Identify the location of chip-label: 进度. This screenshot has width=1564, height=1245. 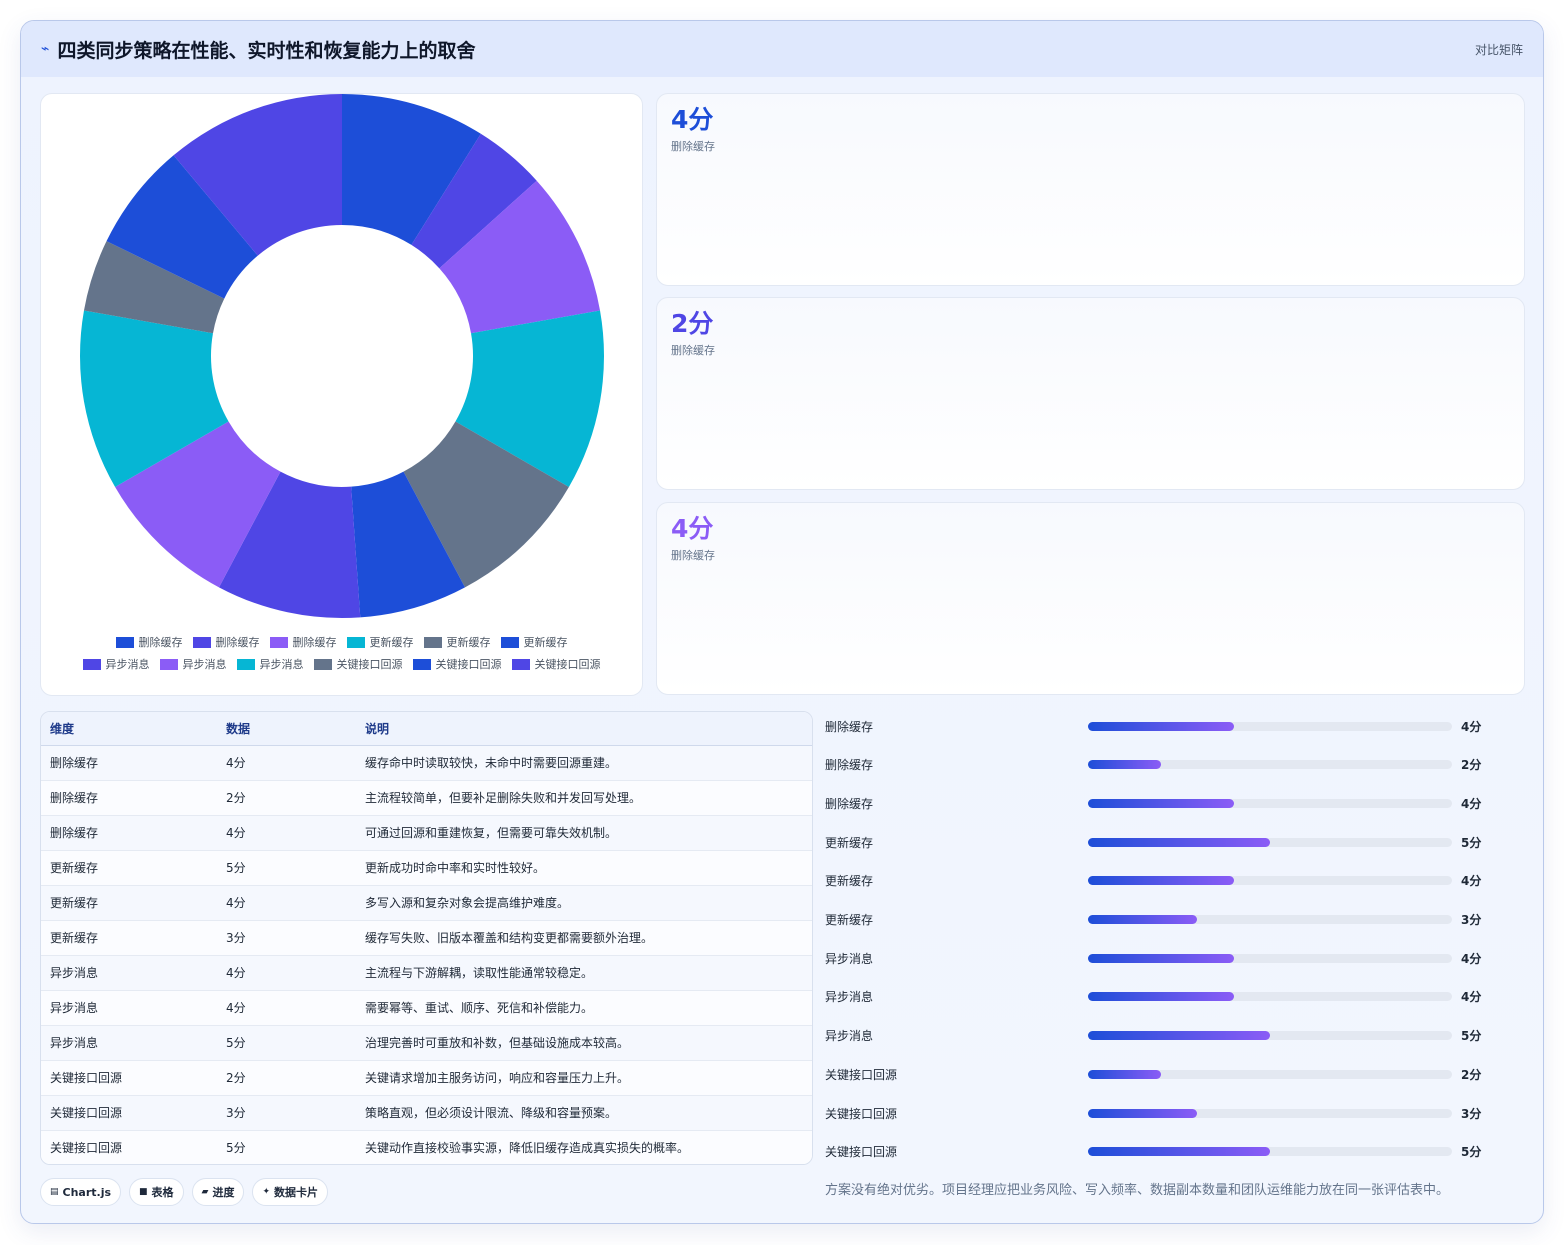
(223, 1192).